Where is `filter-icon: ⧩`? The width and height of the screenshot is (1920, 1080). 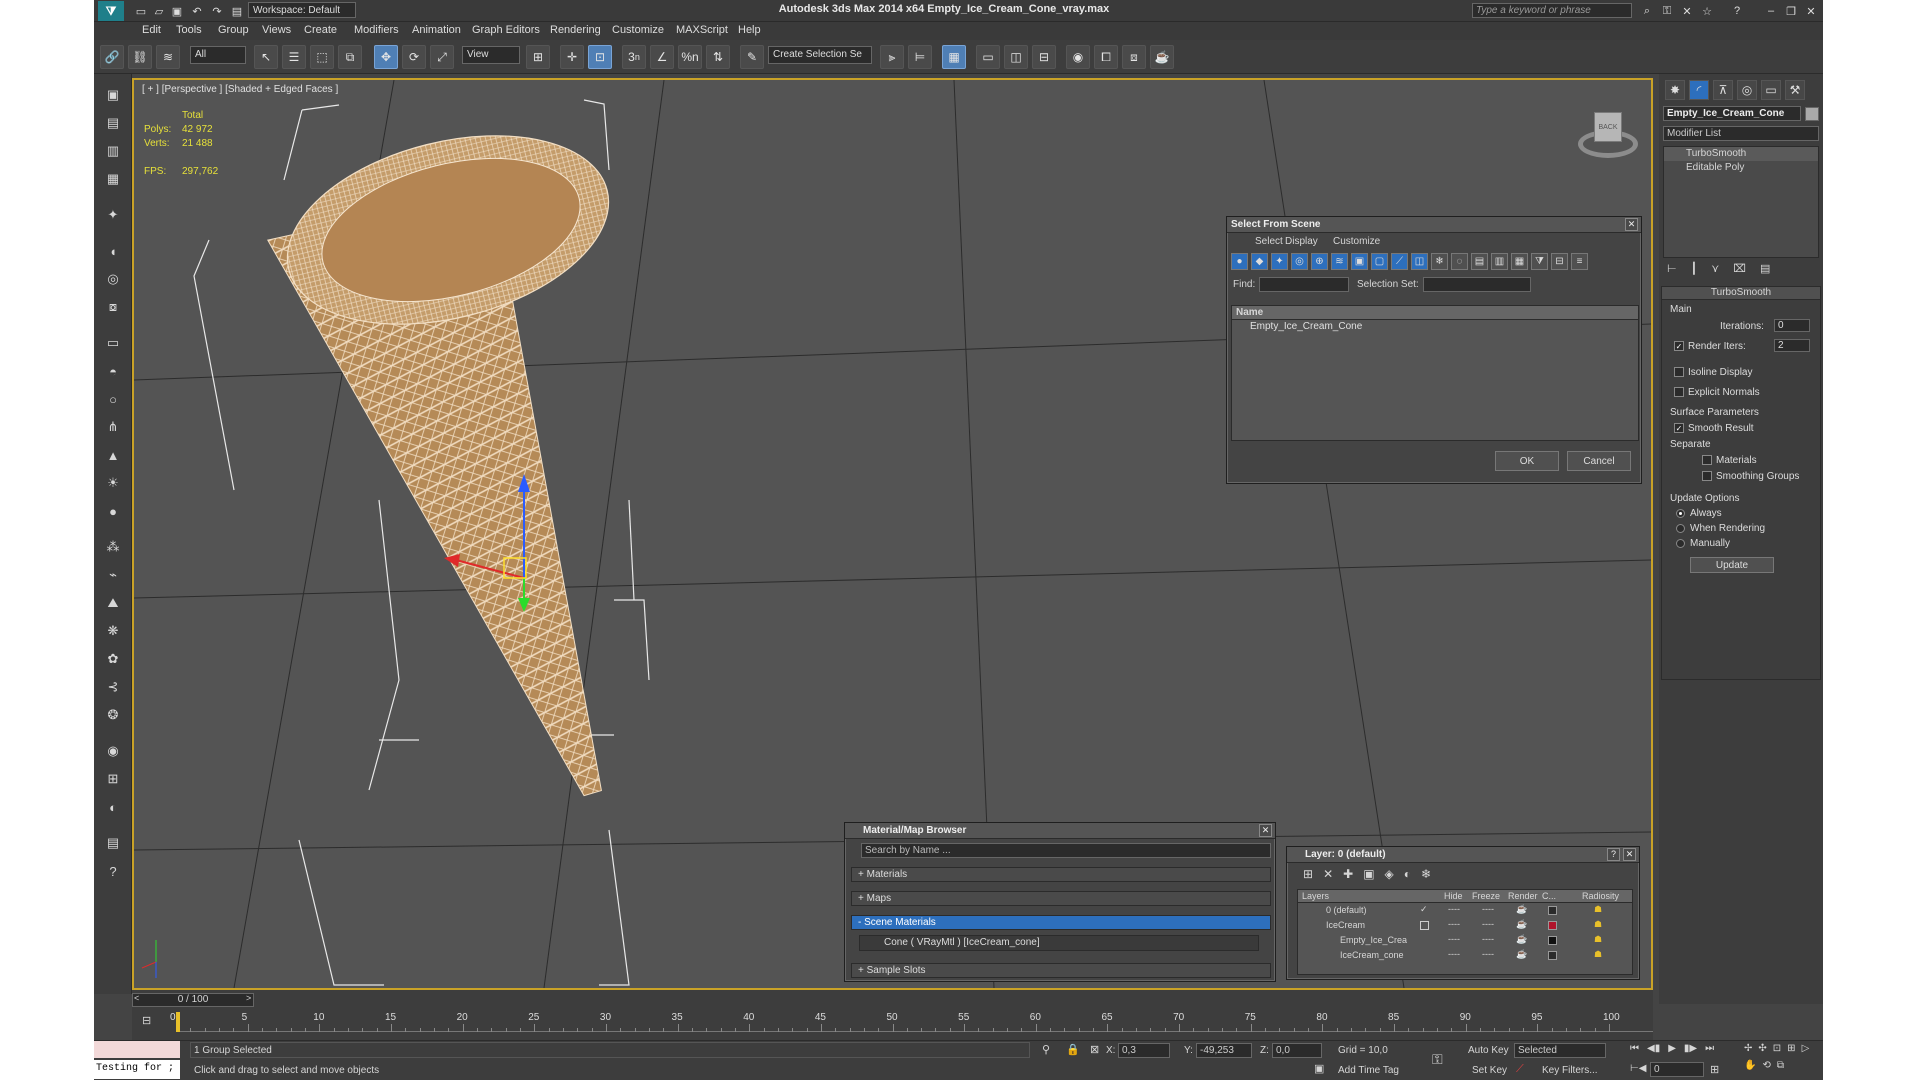
filter-icon: ⧩ is located at coordinates (1539, 261).